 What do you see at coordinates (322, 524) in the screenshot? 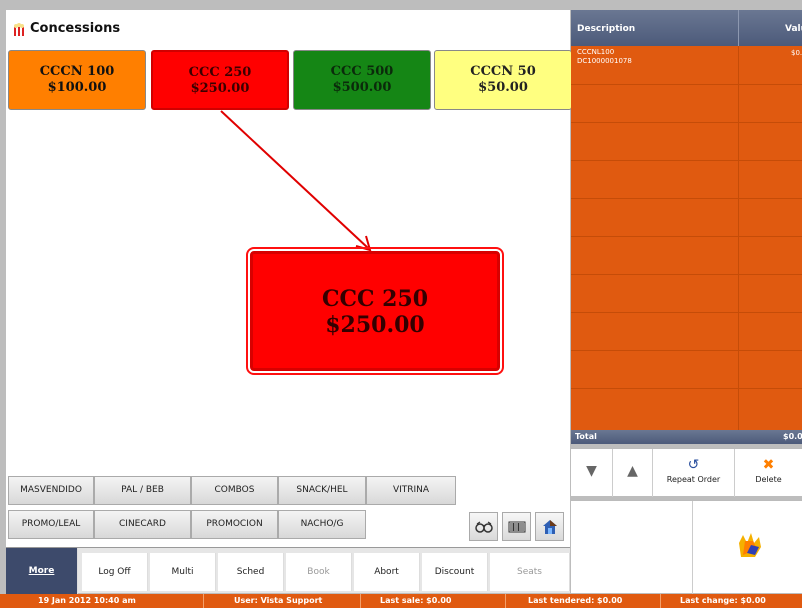
I see `category-nacho-g: NACHO/G` at bounding box center [322, 524].